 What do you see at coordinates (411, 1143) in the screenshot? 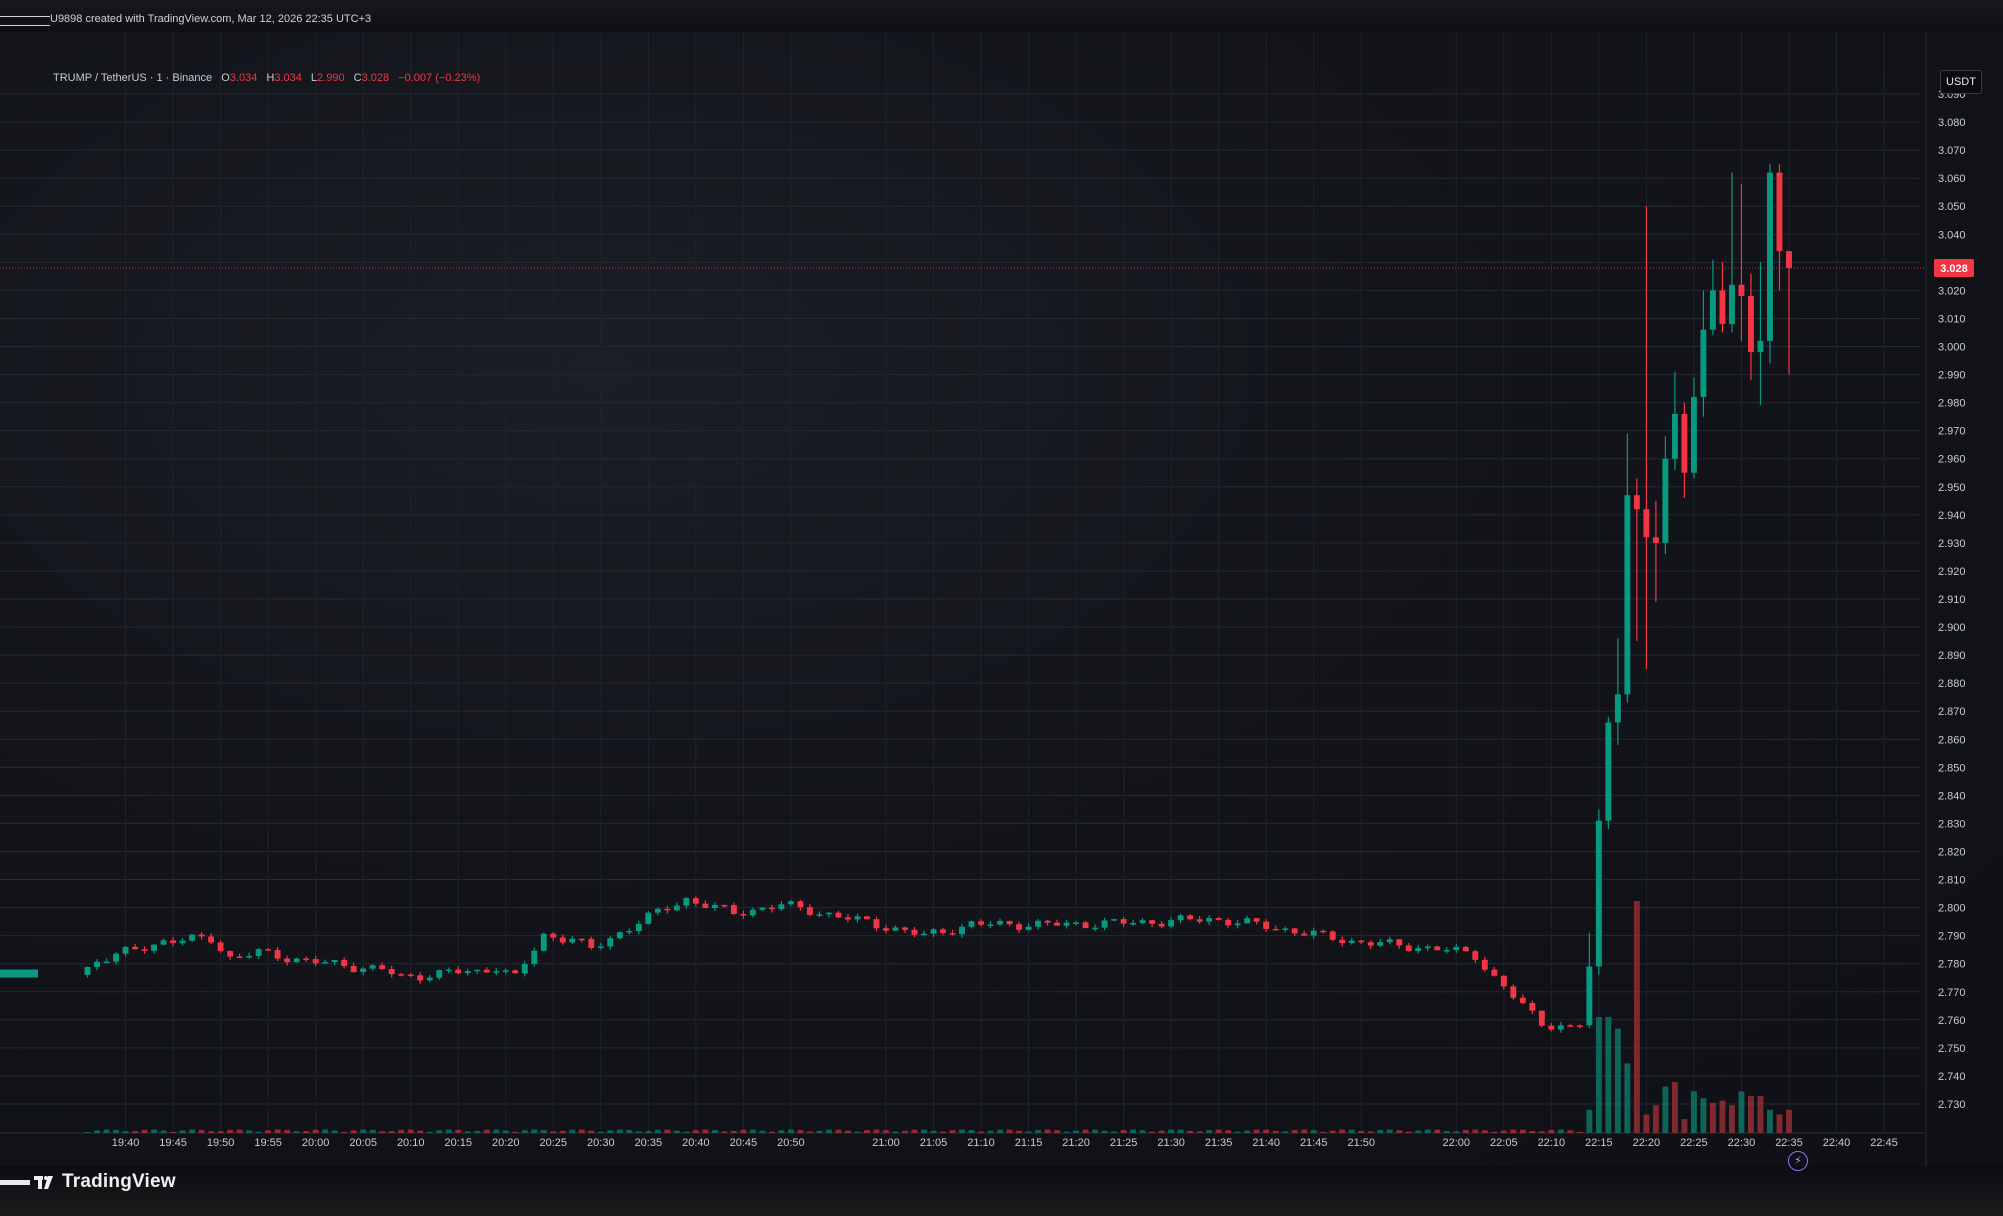
I see `time-tick-label: 20:10` at bounding box center [411, 1143].